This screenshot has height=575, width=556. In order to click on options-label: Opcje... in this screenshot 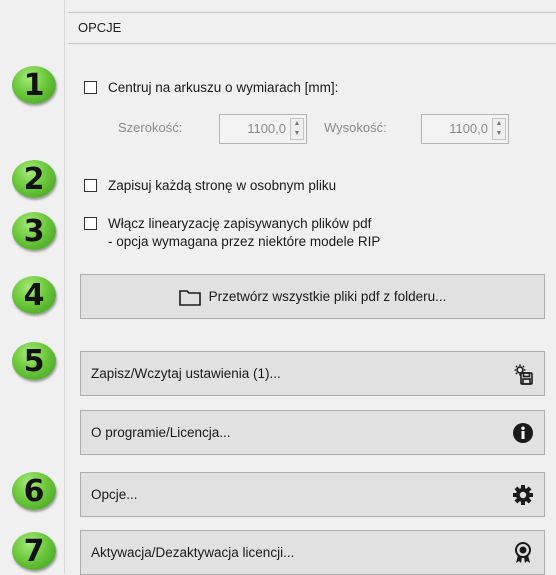, I will do `click(114, 494)`.